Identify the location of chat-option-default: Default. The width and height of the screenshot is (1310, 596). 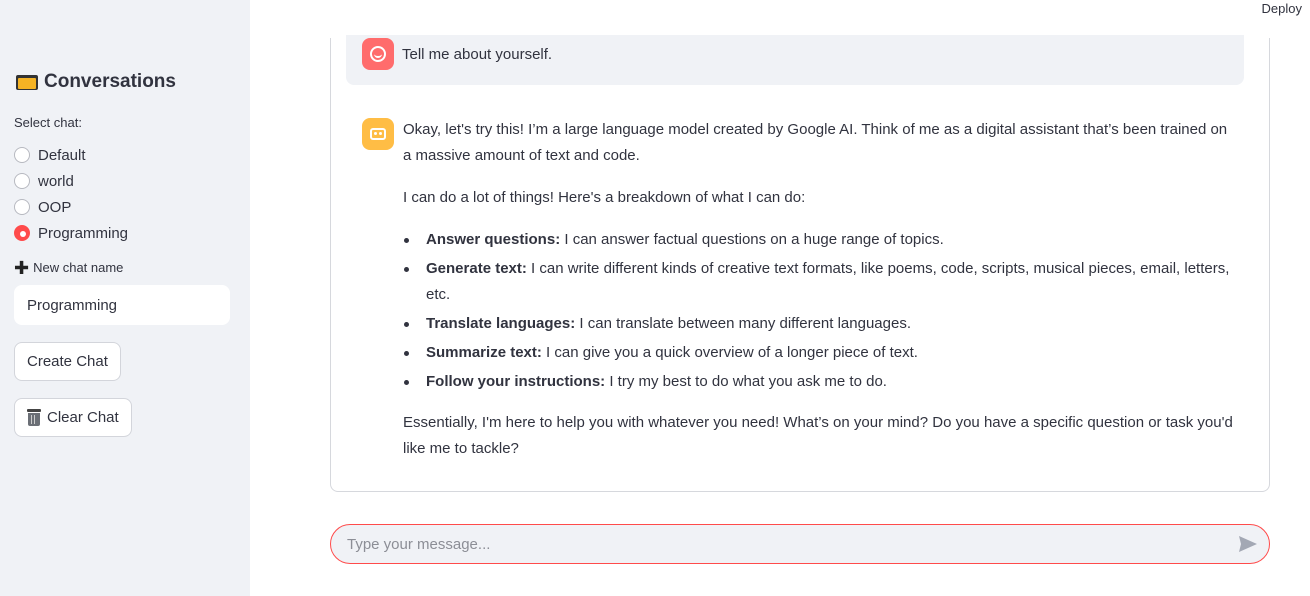
(71, 155).